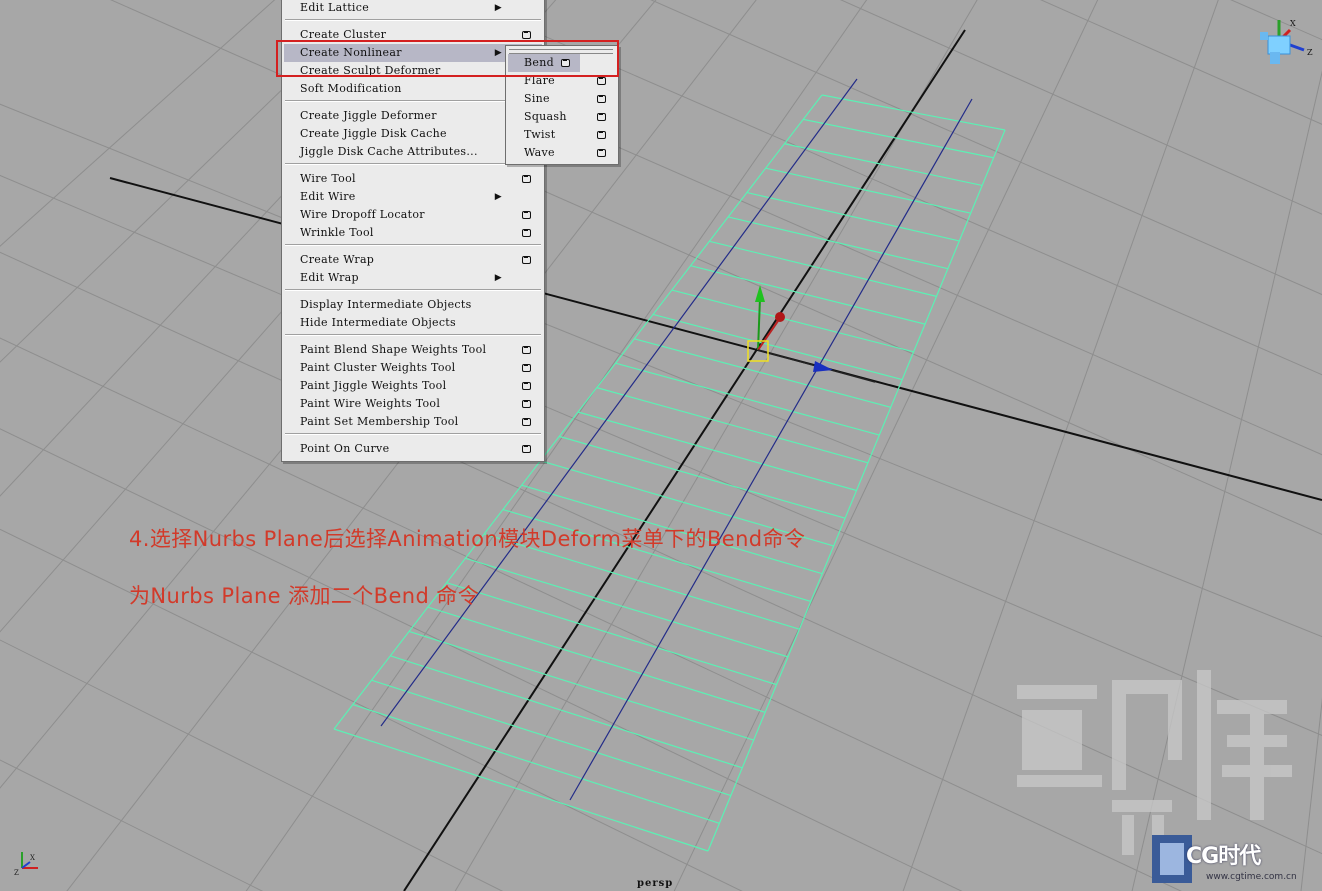 This screenshot has width=1322, height=891. Describe the element at coordinates (379, 421) in the screenshot. I see `menu-item-label: Paint Set Membership Tool` at that location.